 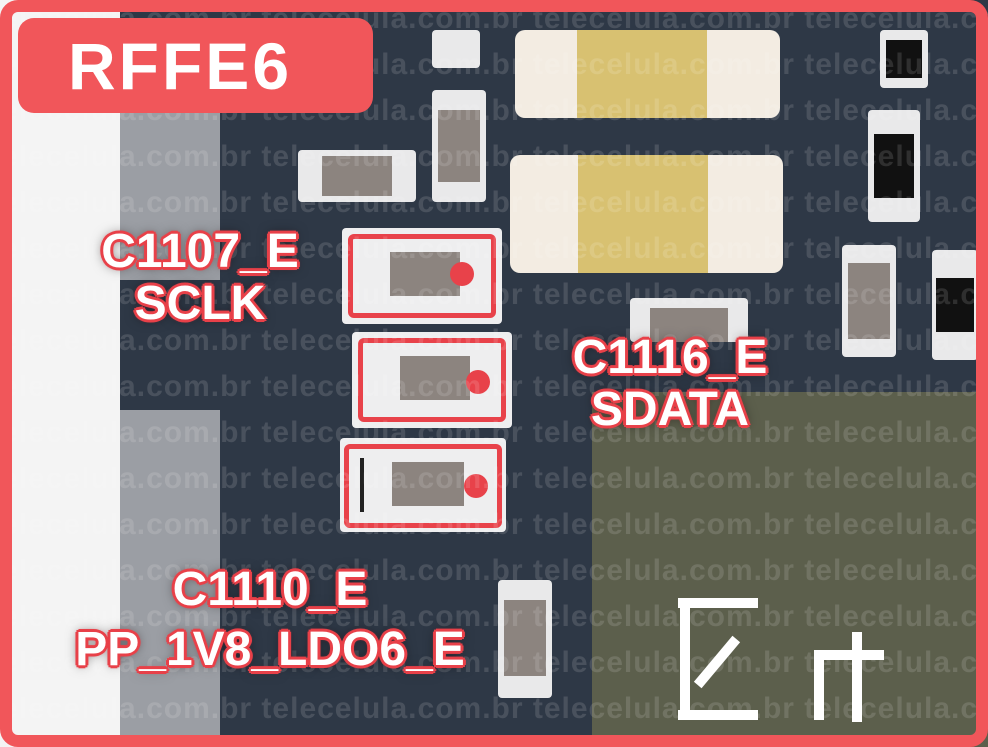 What do you see at coordinates (357, 176) in the screenshot?
I see `component-horizontal-cap` at bounding box center [357, 176].